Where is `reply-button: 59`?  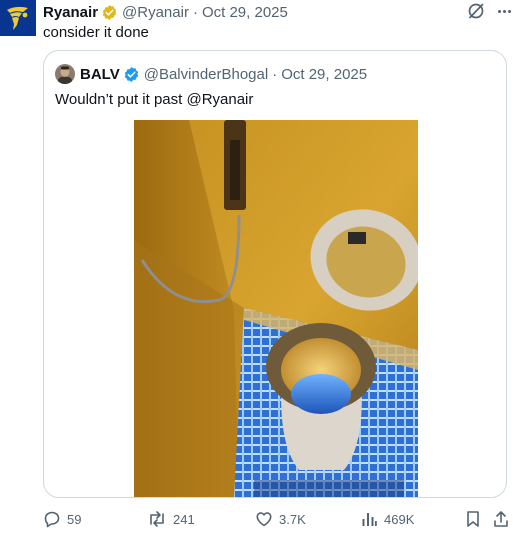
reply-button: 59 is located at coordinates (62, 519).